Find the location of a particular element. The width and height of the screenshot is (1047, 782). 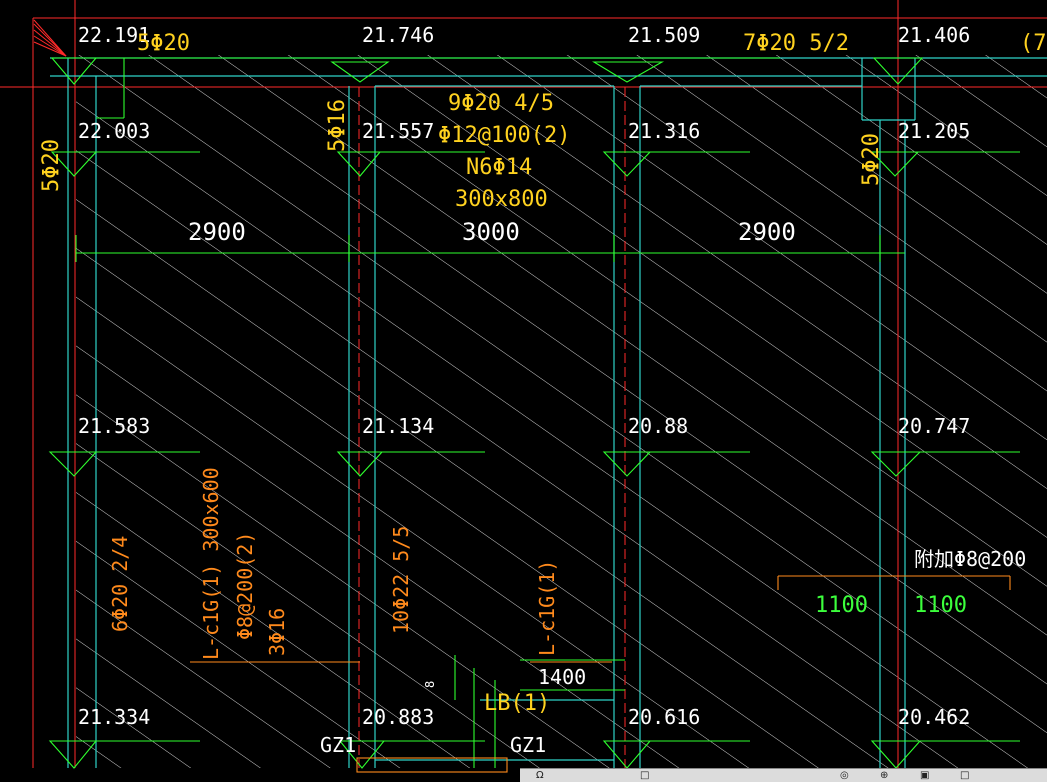

lb-label: LB(1) is located at coordinates (517, 703).